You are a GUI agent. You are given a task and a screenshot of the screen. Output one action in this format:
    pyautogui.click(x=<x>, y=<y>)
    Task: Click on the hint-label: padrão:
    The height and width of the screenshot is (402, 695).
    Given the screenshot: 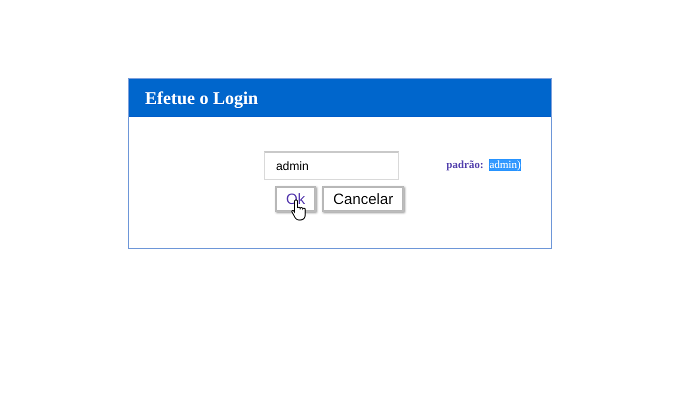 What is the action you would take?
    pyautogui.click(x=465, y=165)
    